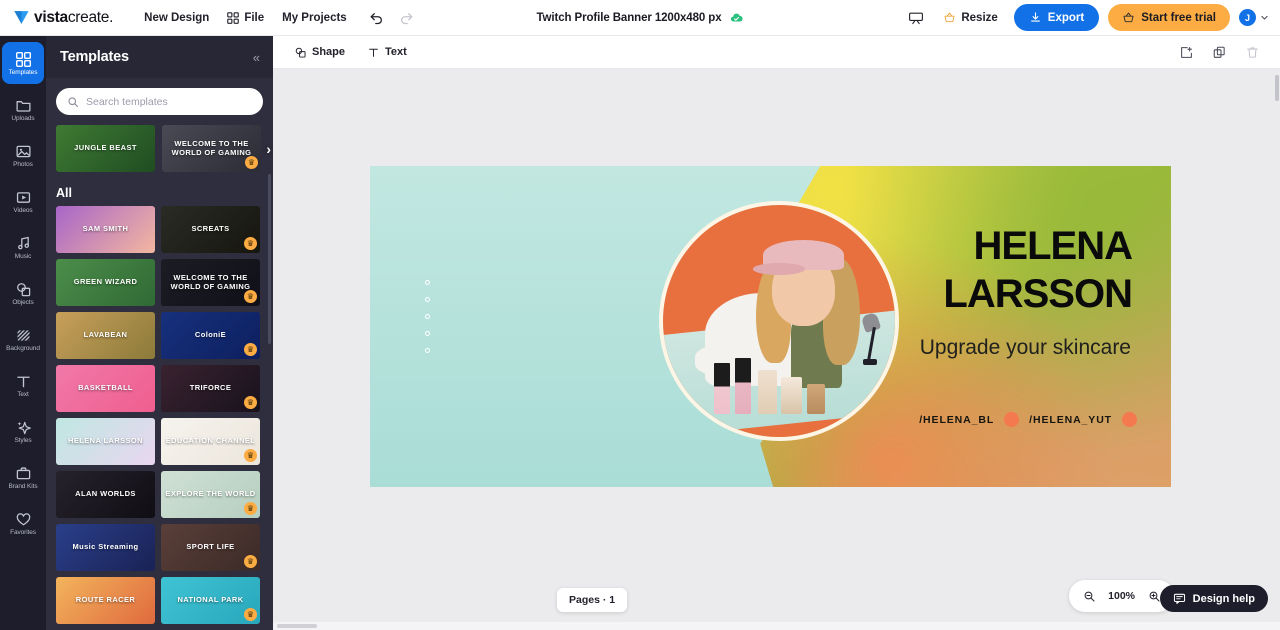  What do you see at coordinates (23, 473) in the screenshot?
I see `briefcase-icon` at bounding box center [23, 473].